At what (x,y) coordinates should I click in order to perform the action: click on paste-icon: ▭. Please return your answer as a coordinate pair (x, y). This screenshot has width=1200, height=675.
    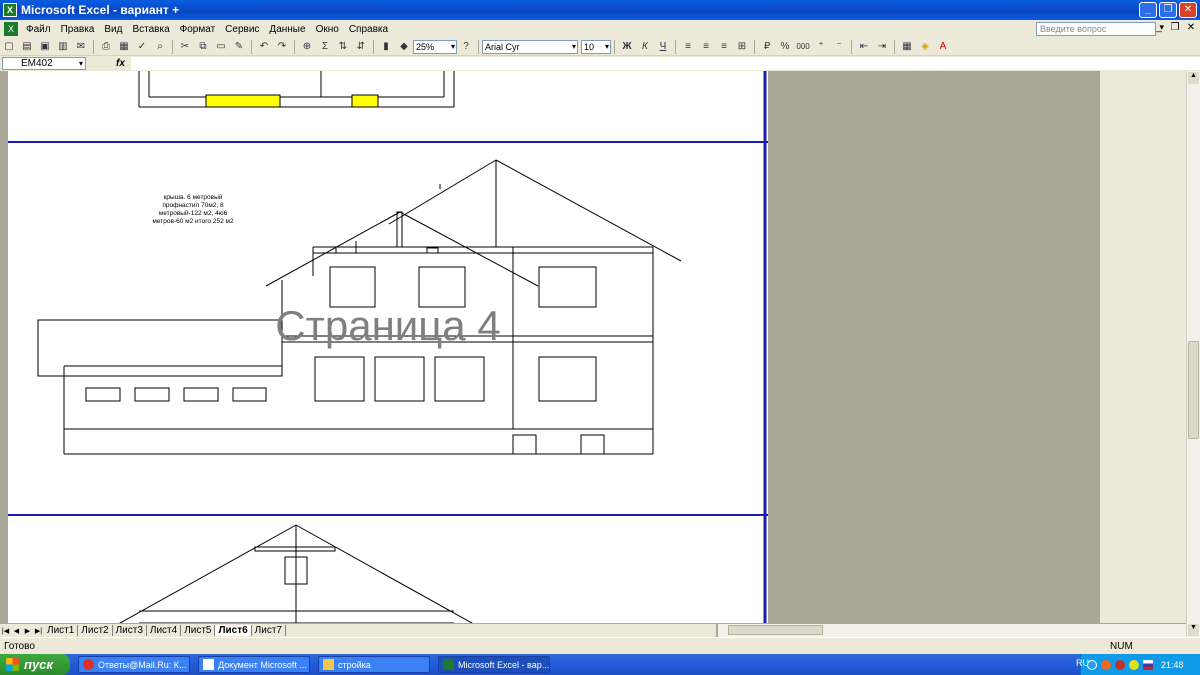
    Looking at the image, I should click on (221, 47).